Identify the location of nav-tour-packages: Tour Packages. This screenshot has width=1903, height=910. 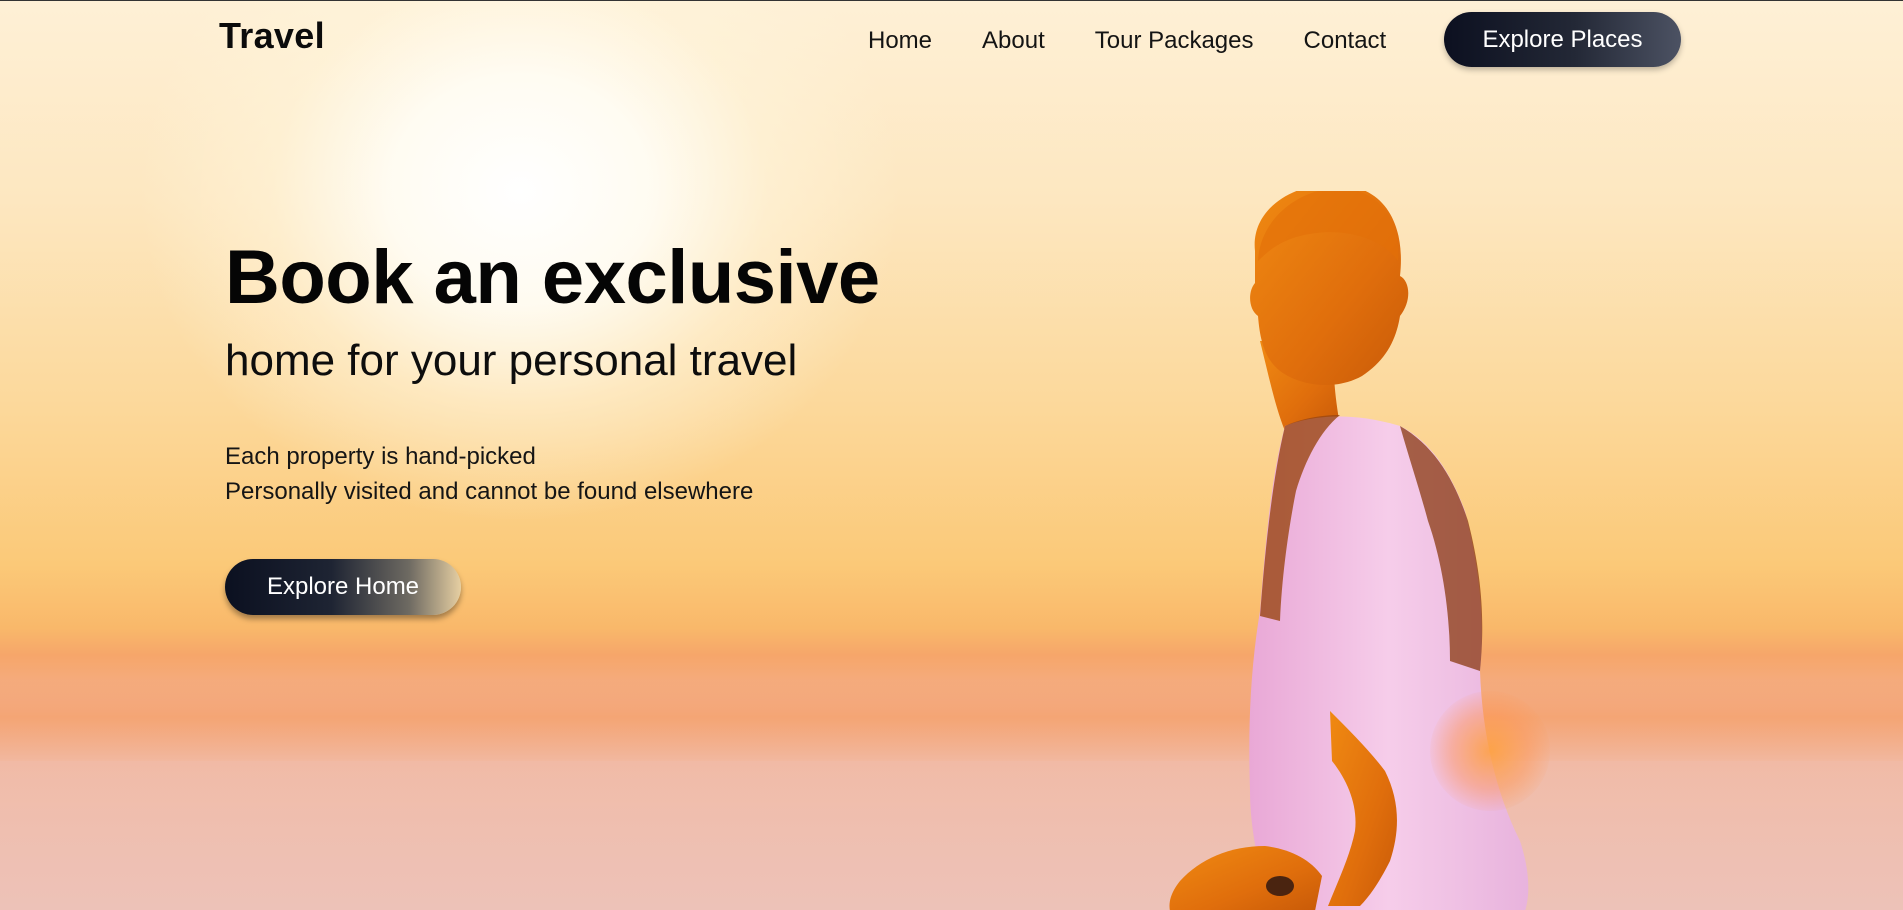
(1174, 41).